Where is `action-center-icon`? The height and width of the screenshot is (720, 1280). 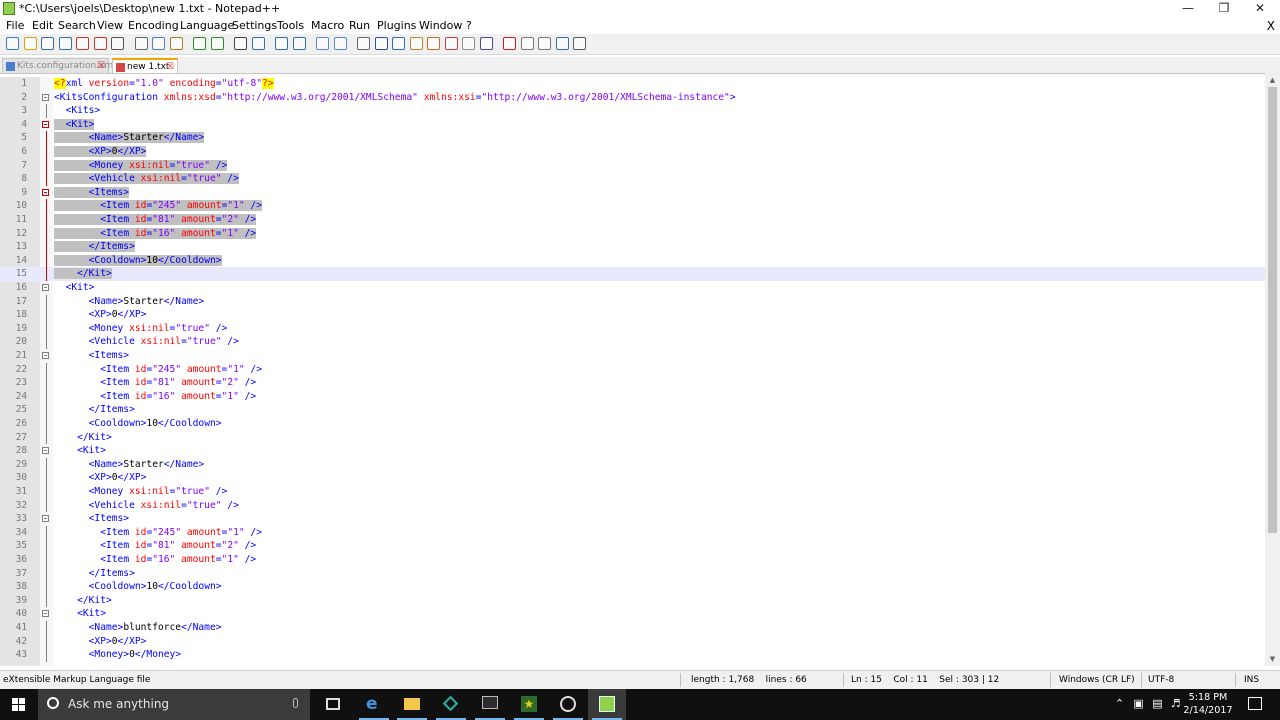 action-center-icon is located at coordinates (1255, 703).